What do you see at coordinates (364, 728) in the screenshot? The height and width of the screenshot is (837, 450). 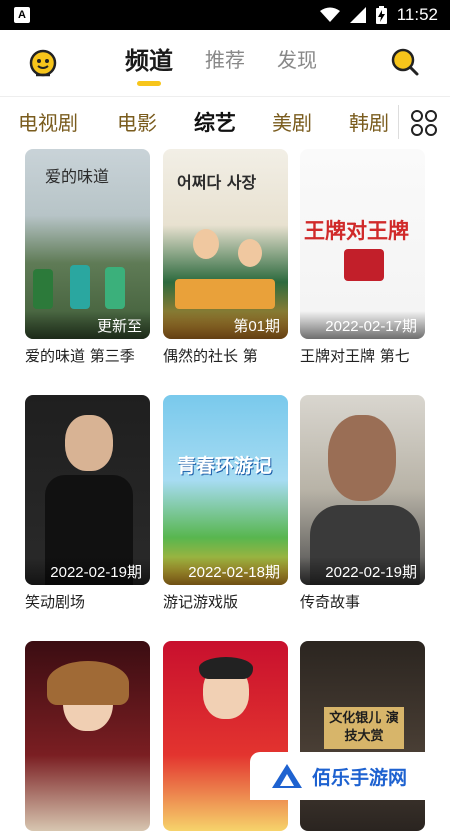 I see `poster-title-text: 文化银儿 演技大赏` at bounding box center [364, 728].